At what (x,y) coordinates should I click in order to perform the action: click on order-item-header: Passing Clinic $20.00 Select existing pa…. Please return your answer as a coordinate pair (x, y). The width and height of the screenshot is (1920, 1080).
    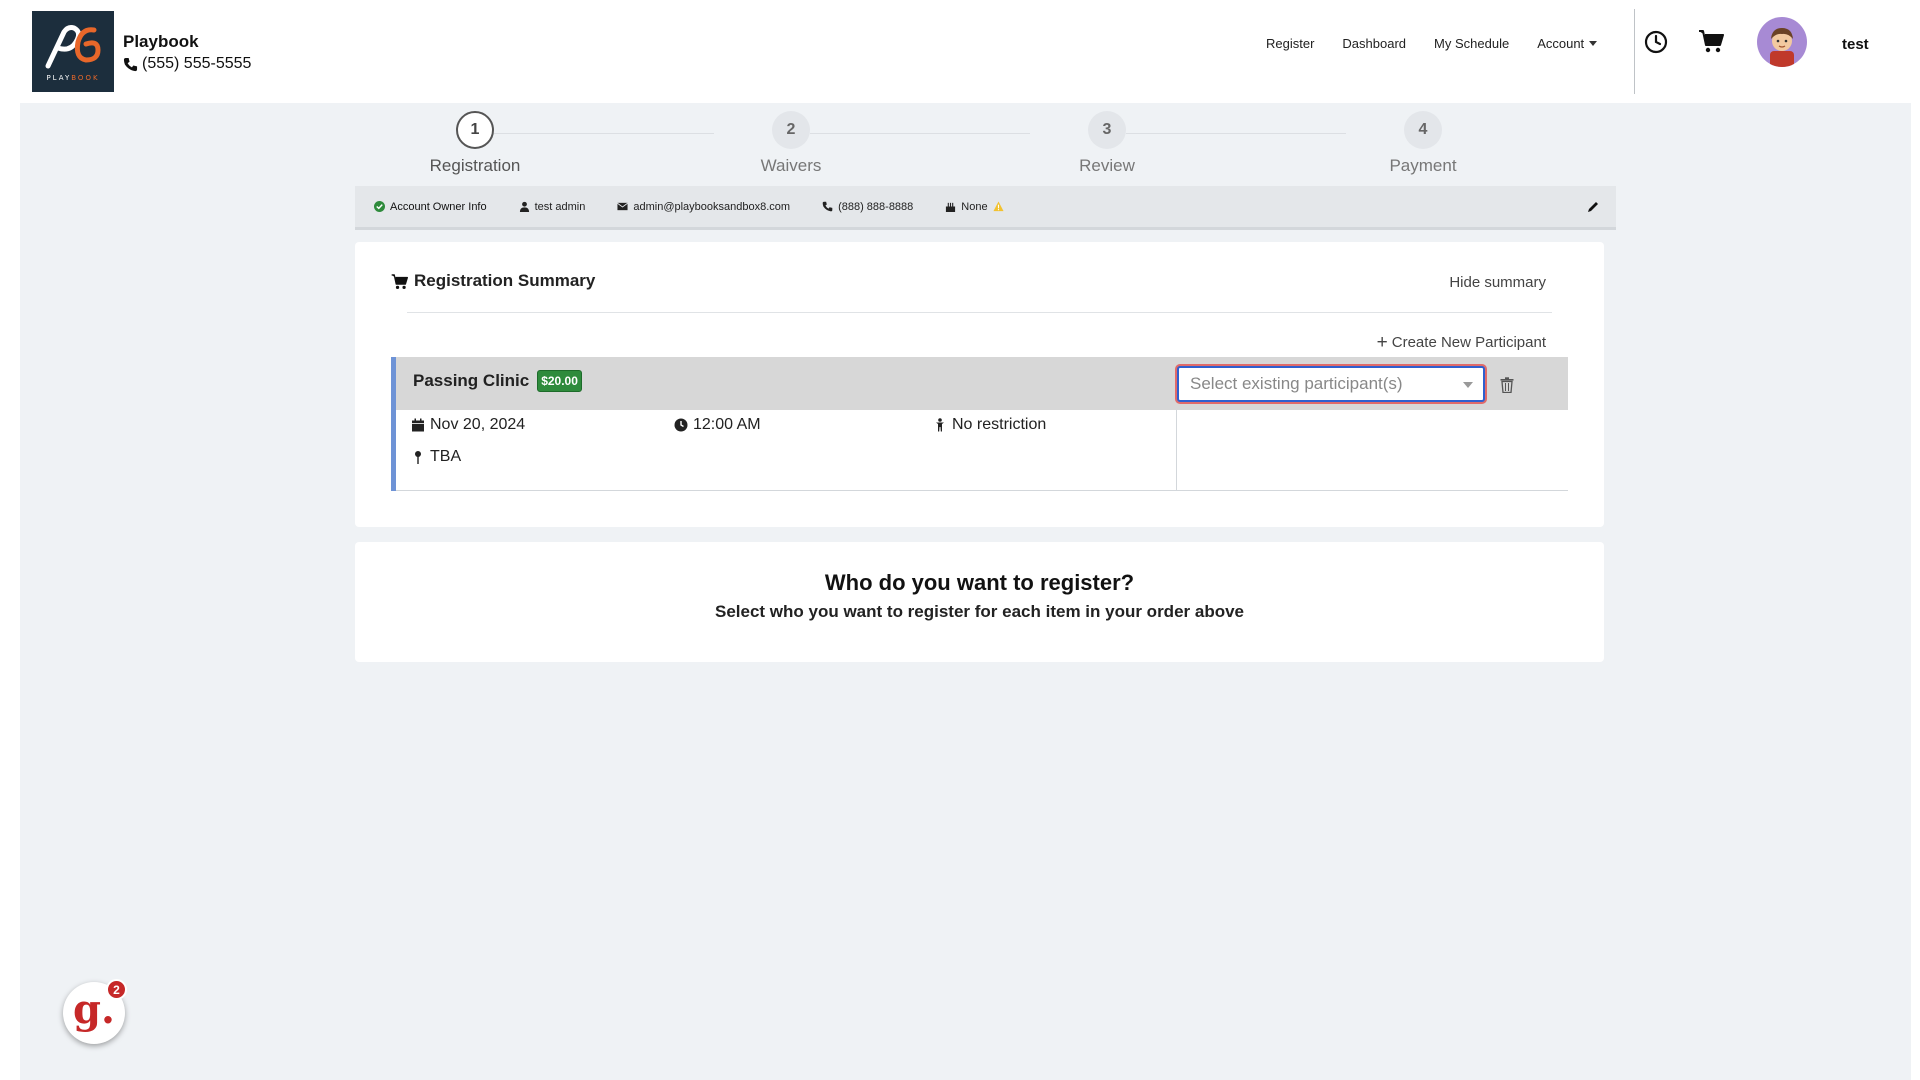
    Looking at the image, I should click on (982, 383).